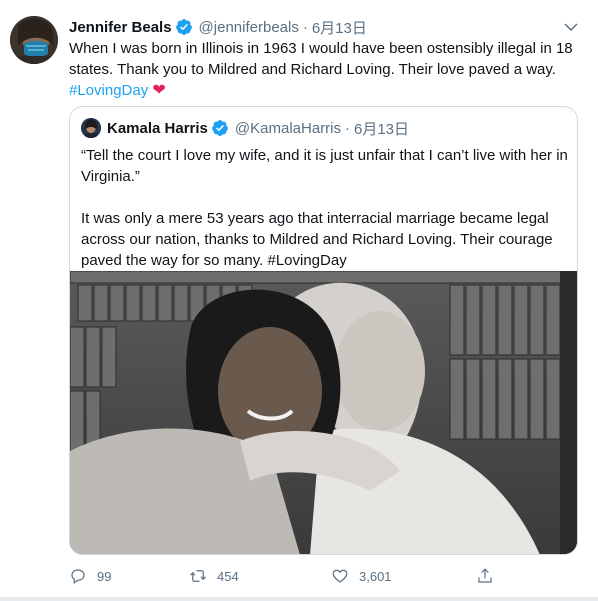 The width and height of the screenshot is (598, 601). What do you see at coordinates (340, 576) in the screenshot?
I see `heart-icon` at bounding box center [340, 576].